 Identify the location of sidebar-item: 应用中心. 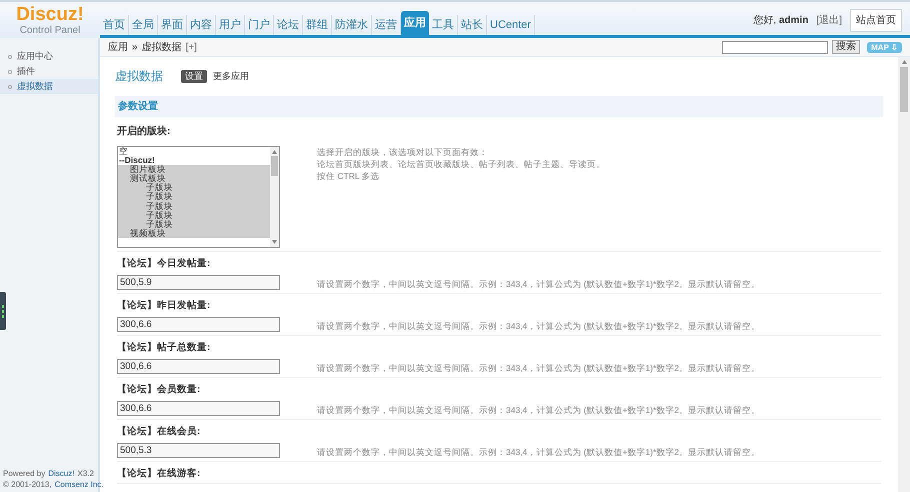
(49, 56).